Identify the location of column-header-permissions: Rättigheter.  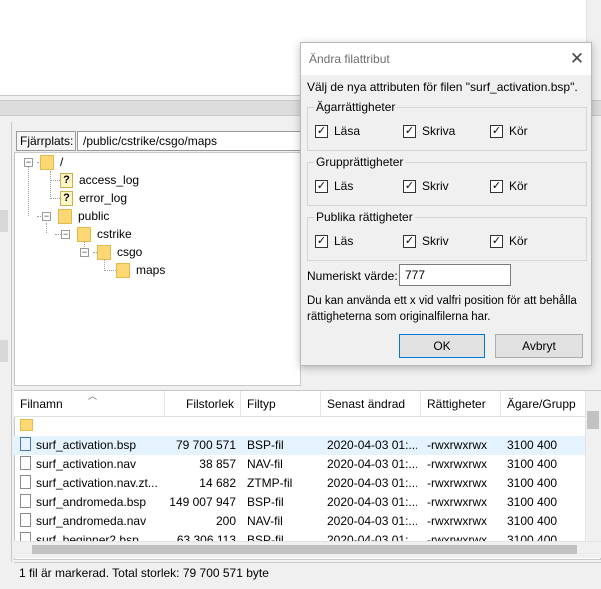
(461, 404).